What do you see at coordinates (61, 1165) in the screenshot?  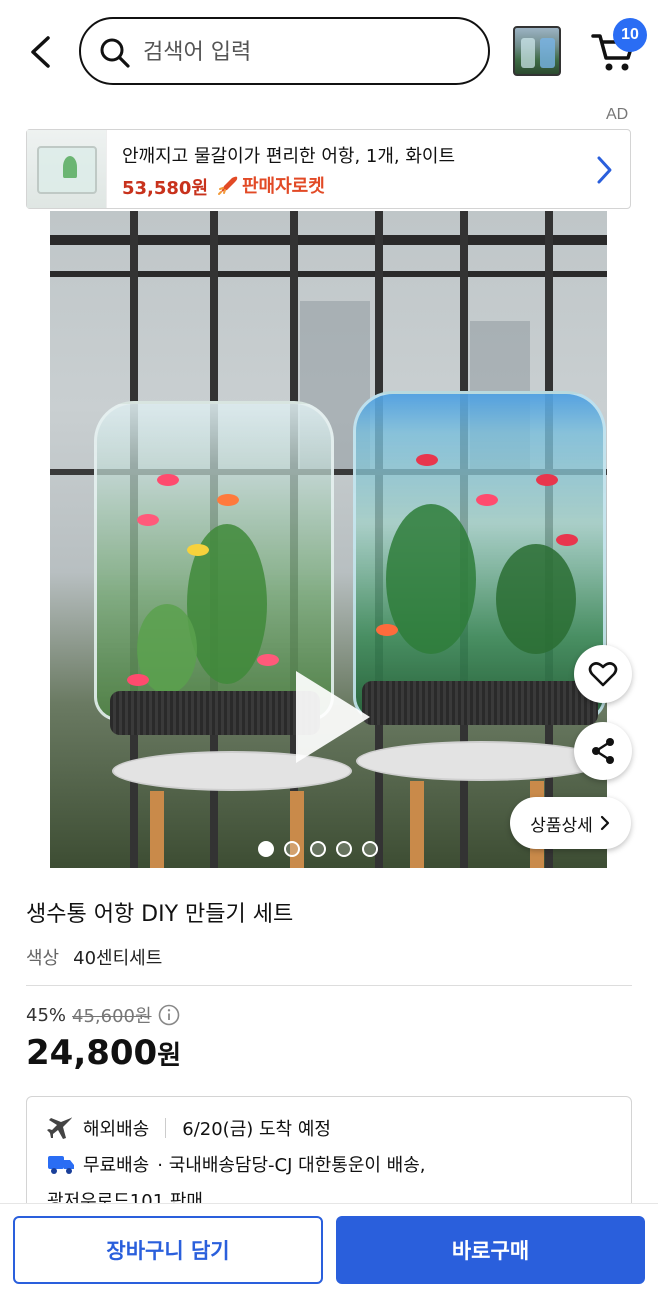 I see `truck-icon` at bounding box center [61, 1165].